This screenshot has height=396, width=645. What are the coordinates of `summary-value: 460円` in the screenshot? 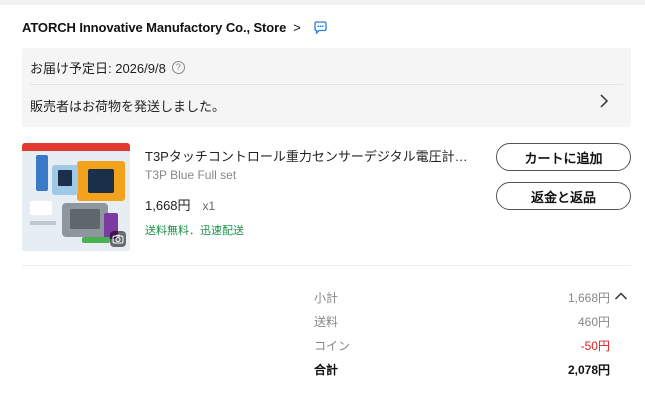 It's located at (593, 322).